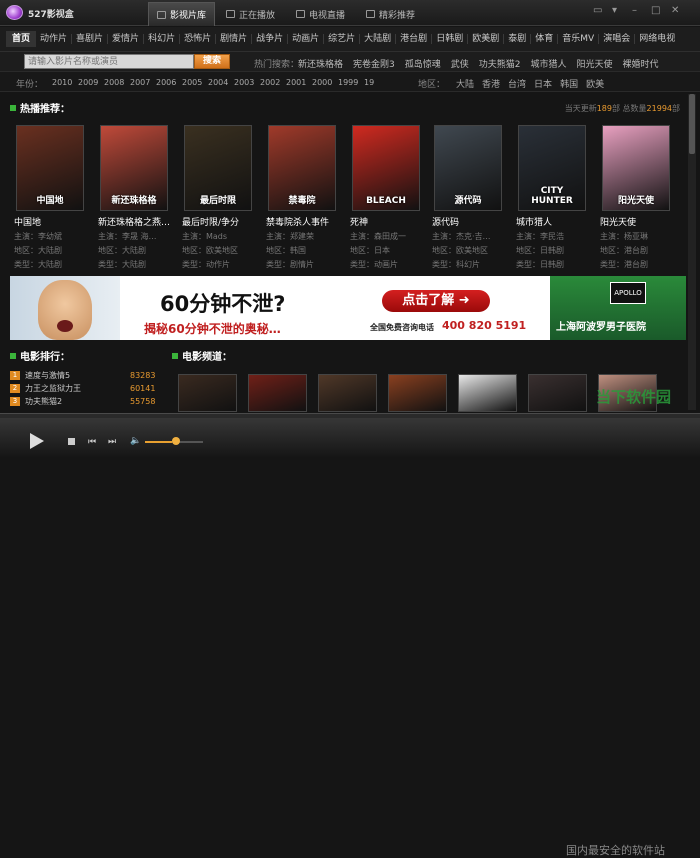 This screenshot has height=858, width=700. I want to click on category-item: 恐怖片, so click(198, 39).